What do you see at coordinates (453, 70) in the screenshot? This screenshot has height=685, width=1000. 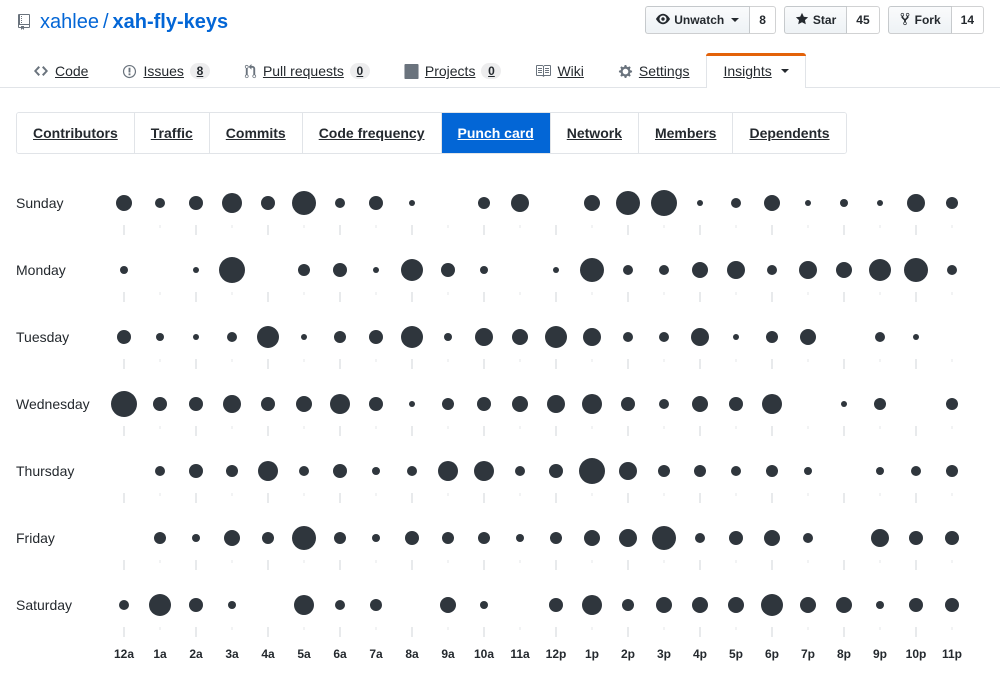 I see `nav-item-projects: Projects 0` at bounding box center [453, 70].